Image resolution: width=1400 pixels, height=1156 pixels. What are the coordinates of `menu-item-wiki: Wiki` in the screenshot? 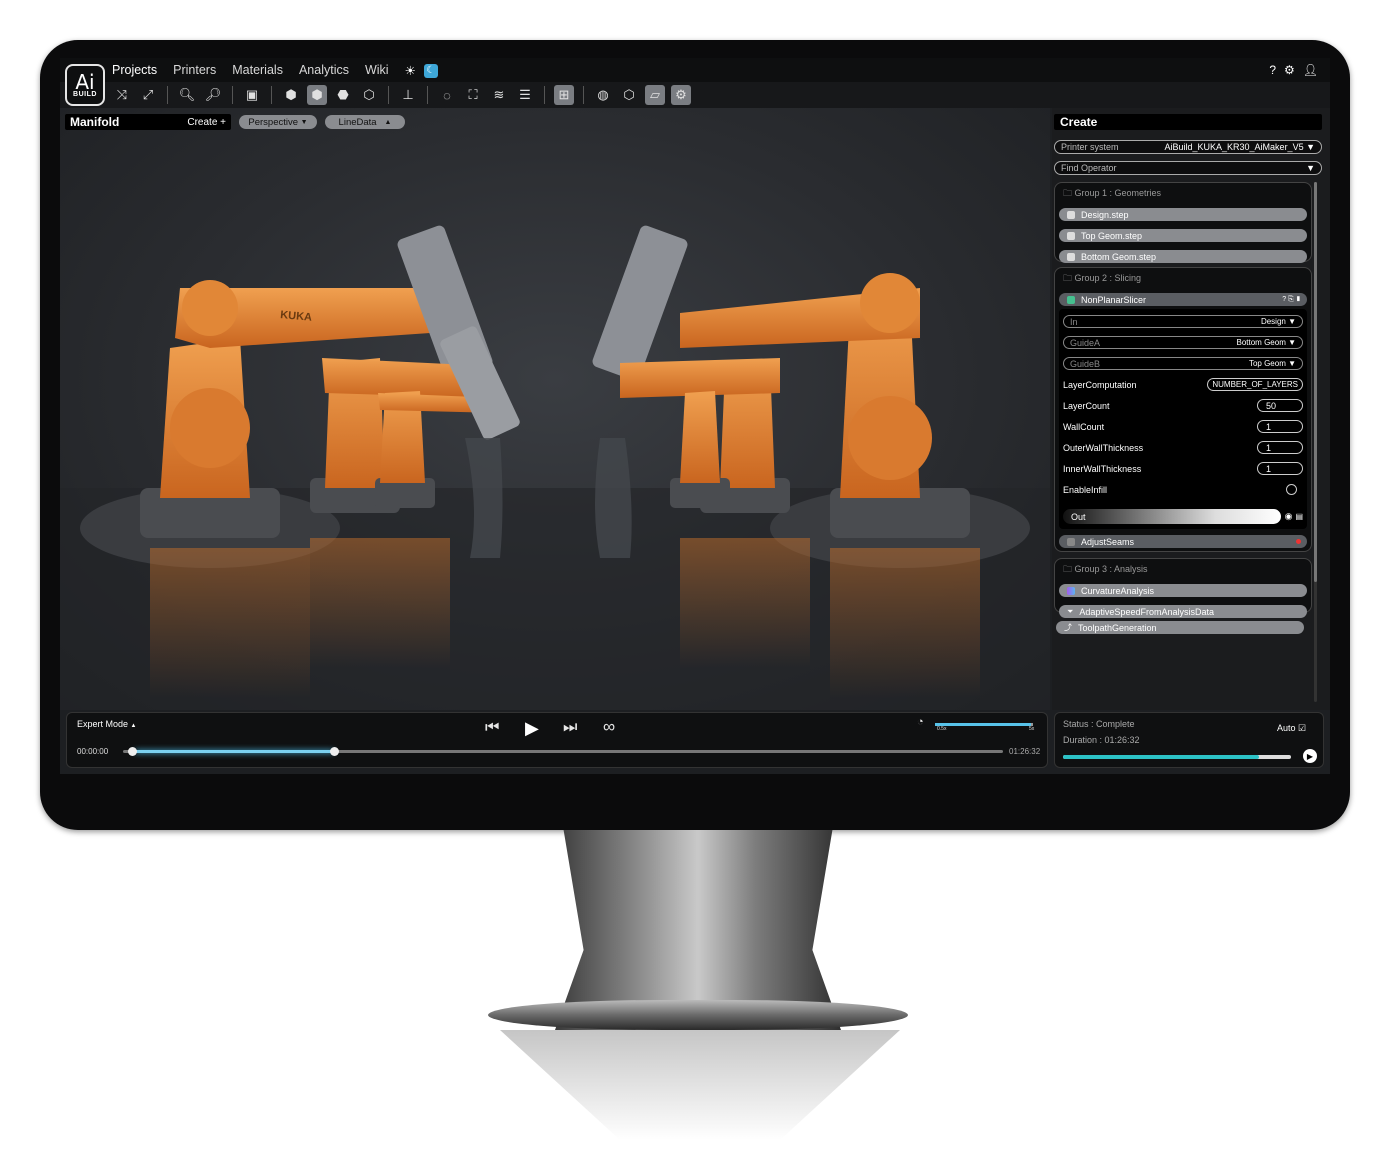 It's located at (377, 70).